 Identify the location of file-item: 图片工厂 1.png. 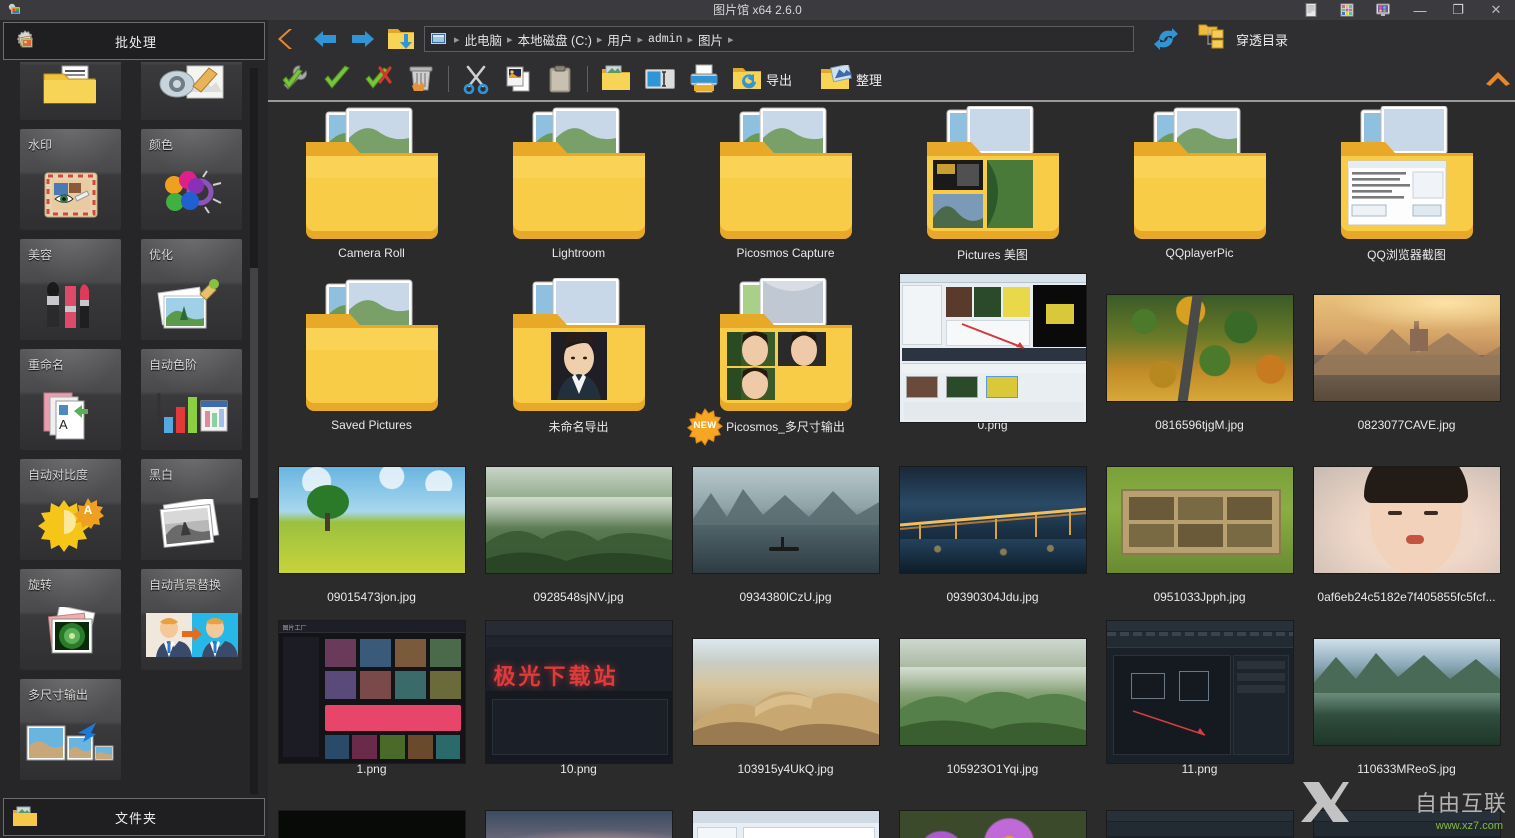
(371, 706).